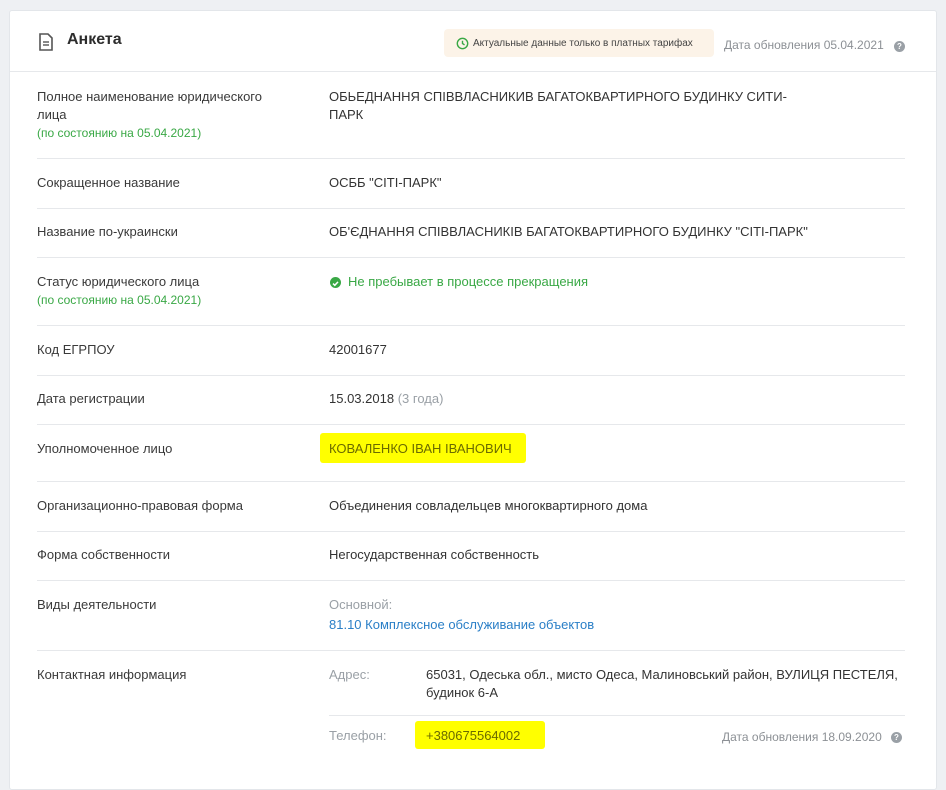  What do you see at coordinates (462, 43) in the screenshot?
I see `clock-icon` at bounding box center [462, 43].